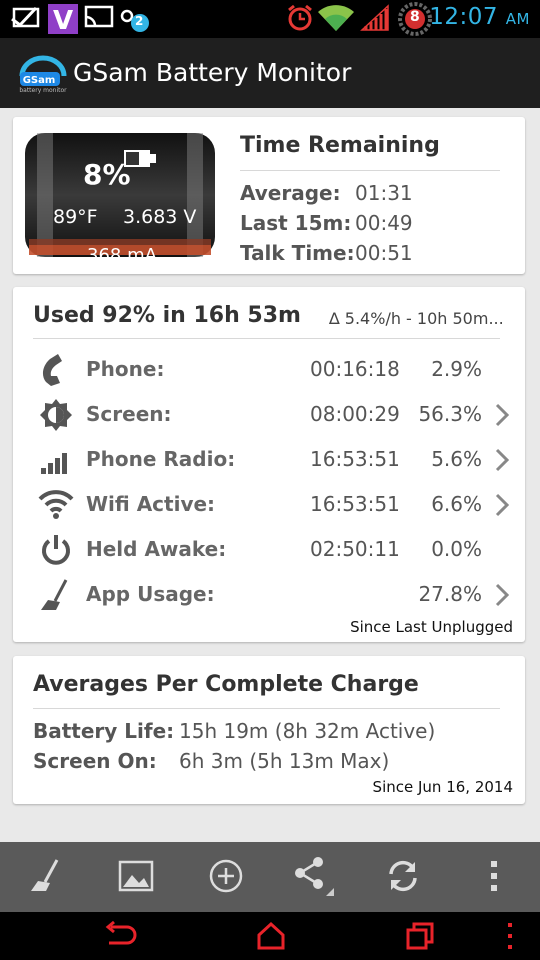  Describe the element at coordinates (167, 315) in the screenshot. I see `usage-title: Used 92% in 16h 53m` at that location.